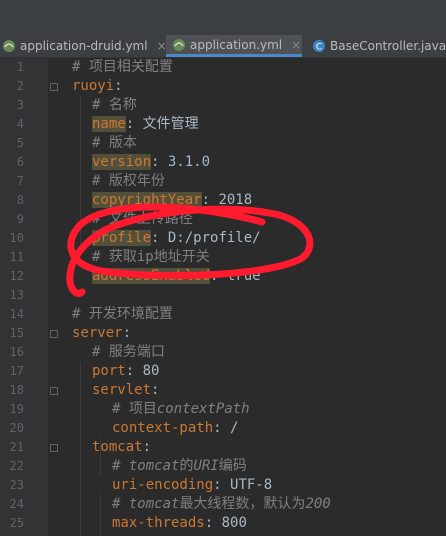  Describe the element at coordinates (223, 105) in the screenshot. I see `code-line: 3 # 名称` at that location.